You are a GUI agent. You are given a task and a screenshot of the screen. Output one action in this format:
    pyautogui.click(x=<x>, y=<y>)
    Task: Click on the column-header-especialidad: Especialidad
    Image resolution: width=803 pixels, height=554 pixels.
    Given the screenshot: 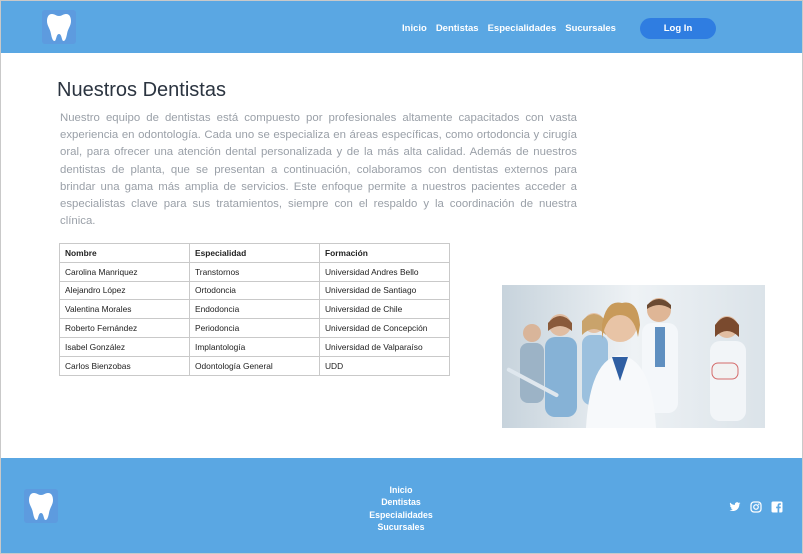 What is the action you would take?
    pyautogui.click(x=254, y=253)
    